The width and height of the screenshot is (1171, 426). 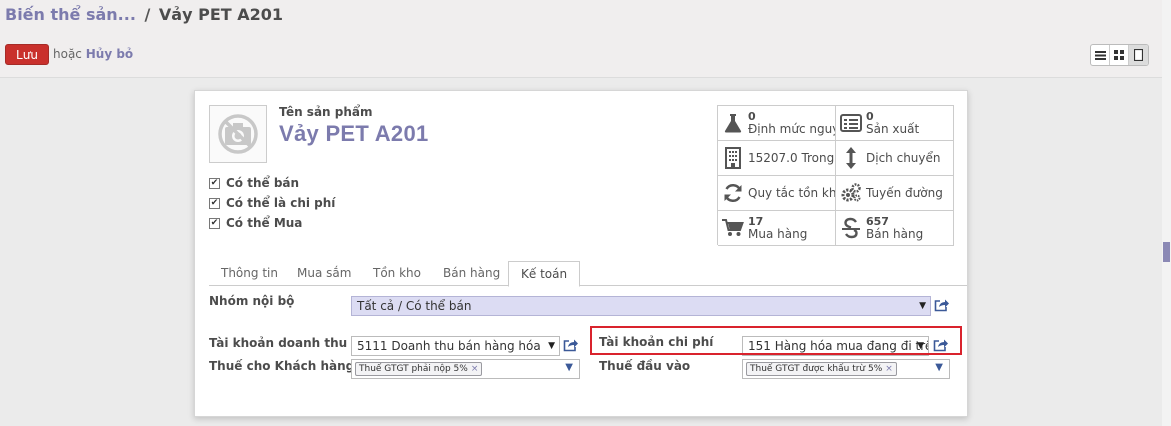 What do you see at coordinates (278, 343) in the screenshot?
I see `income-account-label: Tài khoản doanh thu` at bounding box center [278, 343].